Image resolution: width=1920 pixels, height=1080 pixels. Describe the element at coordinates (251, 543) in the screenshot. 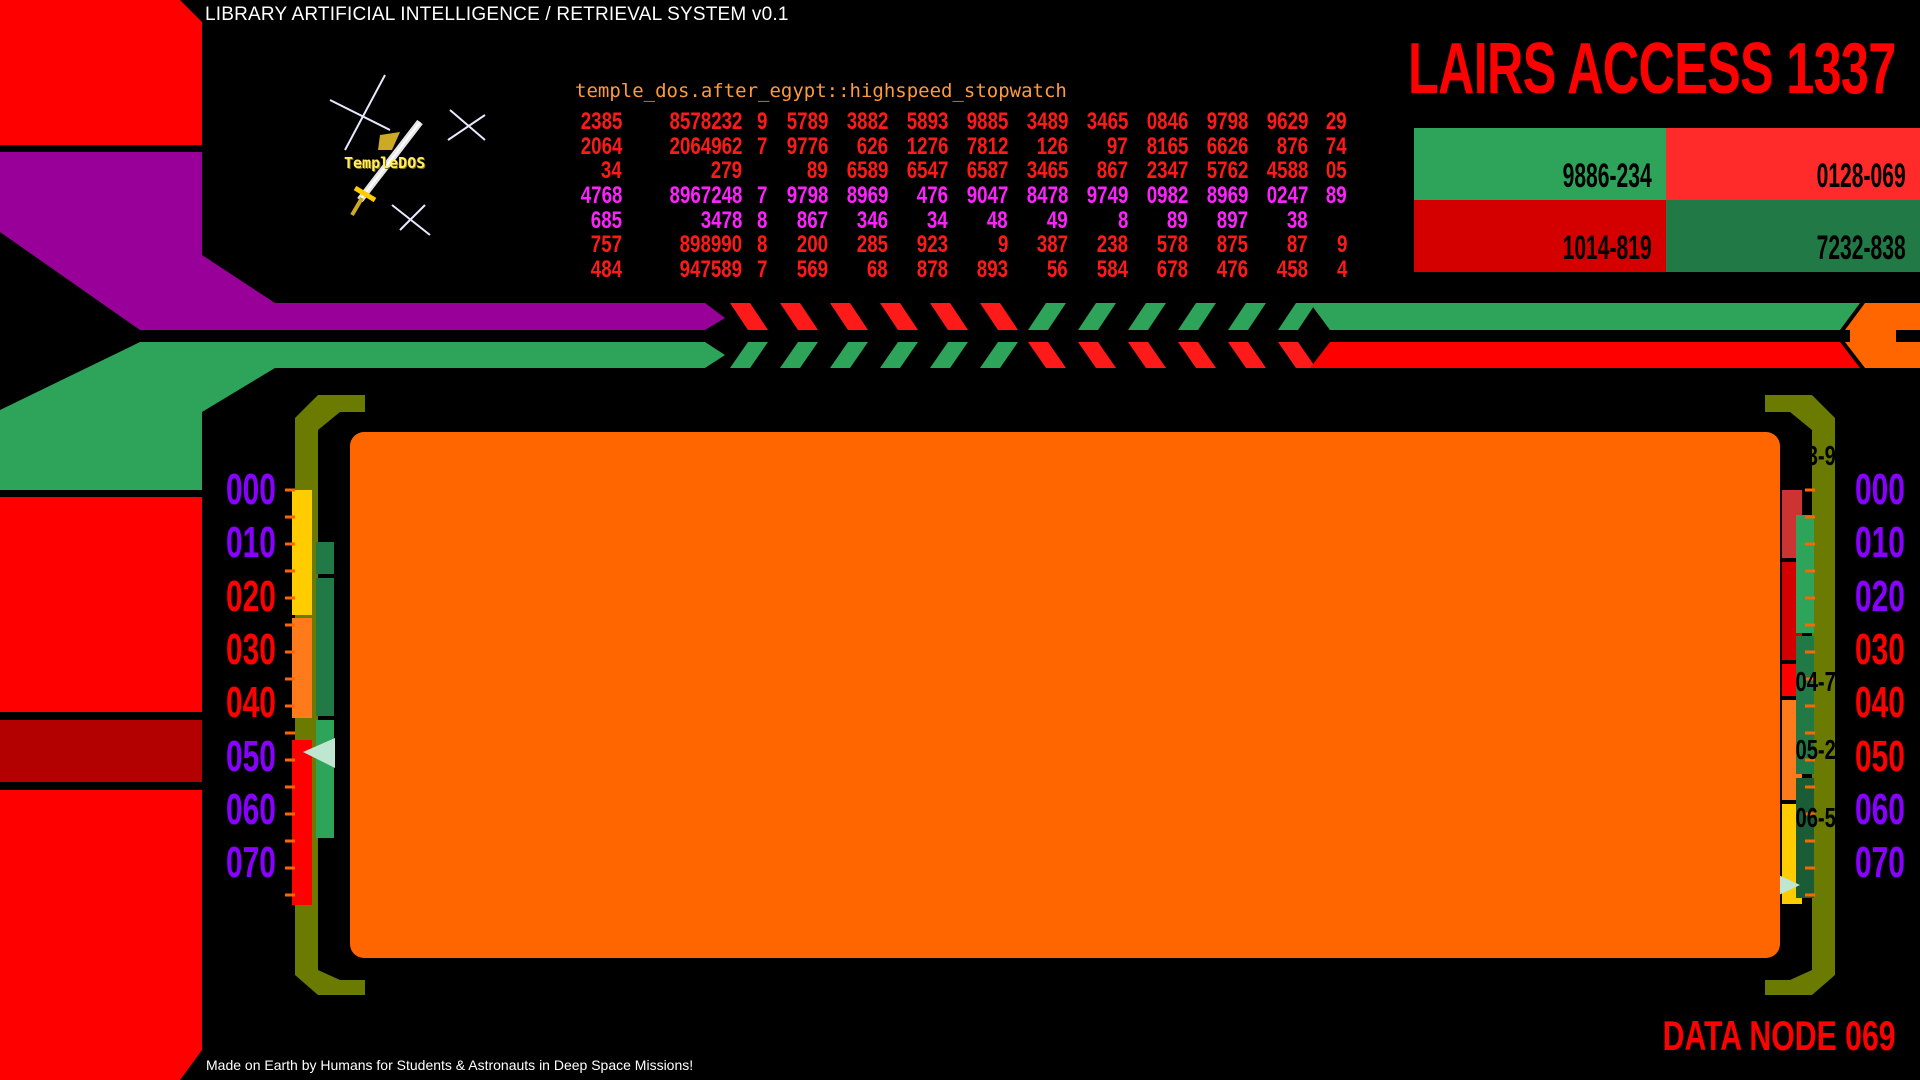

I see `left-scale-label: 010` at that location.